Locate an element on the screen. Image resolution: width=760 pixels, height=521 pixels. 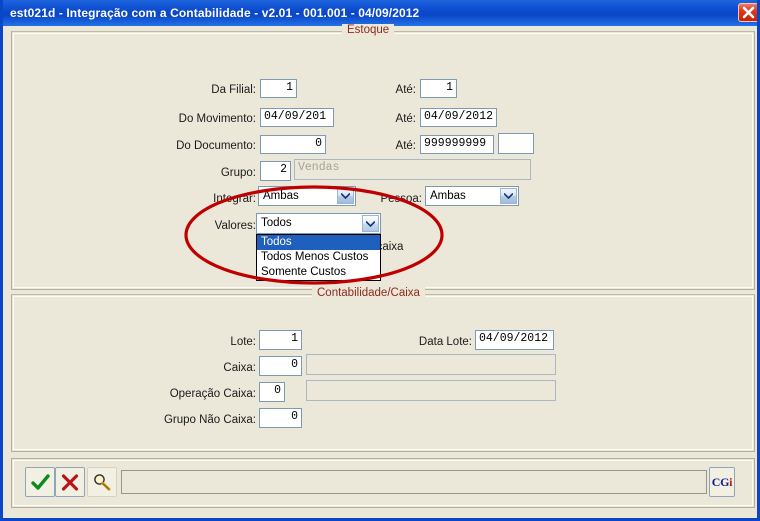
select-valores-value: Todos is located at coordinates (276, 223).